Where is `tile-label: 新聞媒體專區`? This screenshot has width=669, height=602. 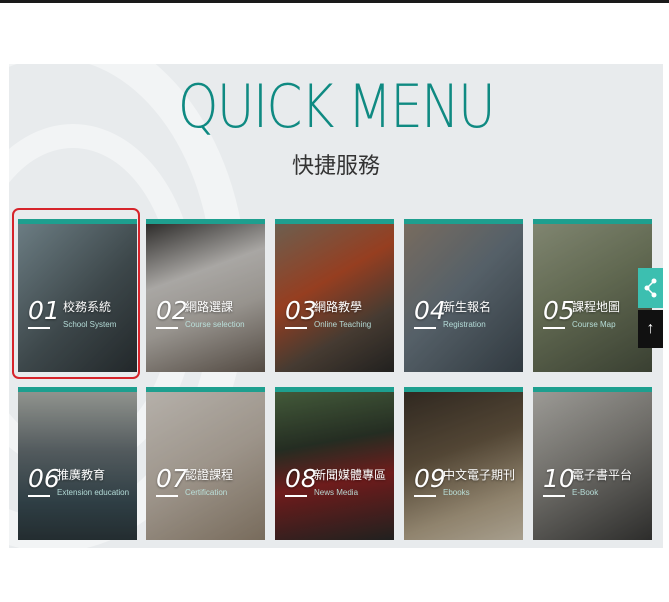 tile-label: 新聞媒體專區 is located at coordinates (350, 475).